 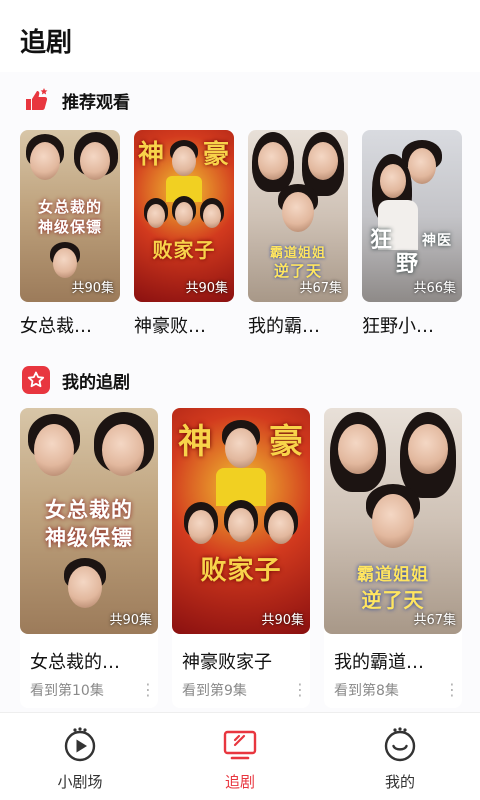 I want to click on drama-name: 神豪败家子, so click(x=227, y=662).